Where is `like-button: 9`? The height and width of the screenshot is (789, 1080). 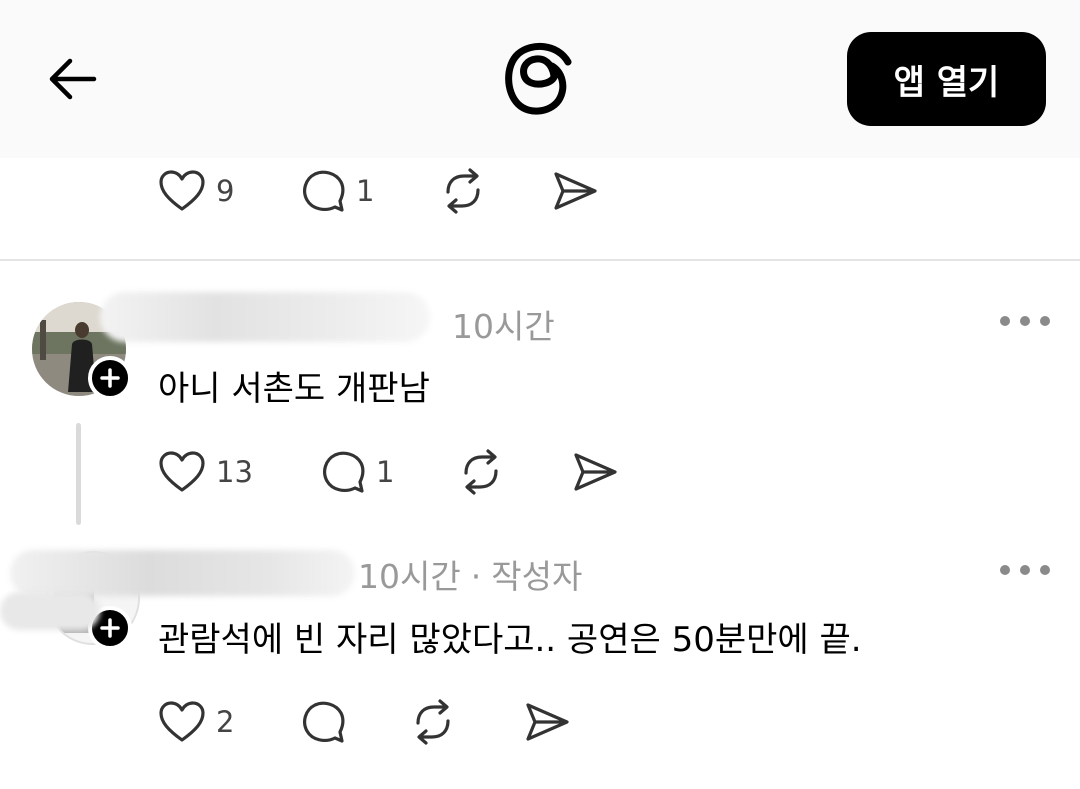
like-button: 9 is located at coordinates (196, 191).